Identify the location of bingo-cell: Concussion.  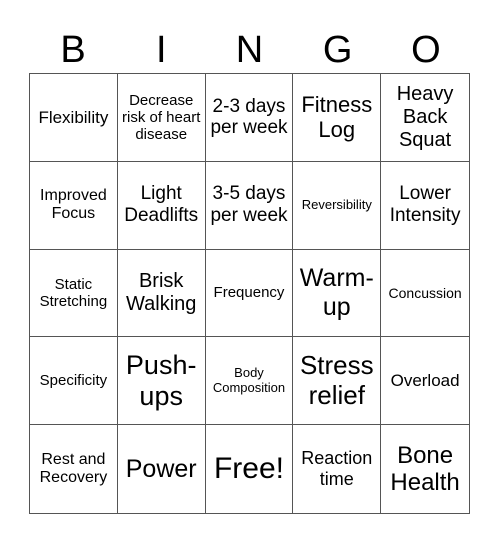
(425, 294).